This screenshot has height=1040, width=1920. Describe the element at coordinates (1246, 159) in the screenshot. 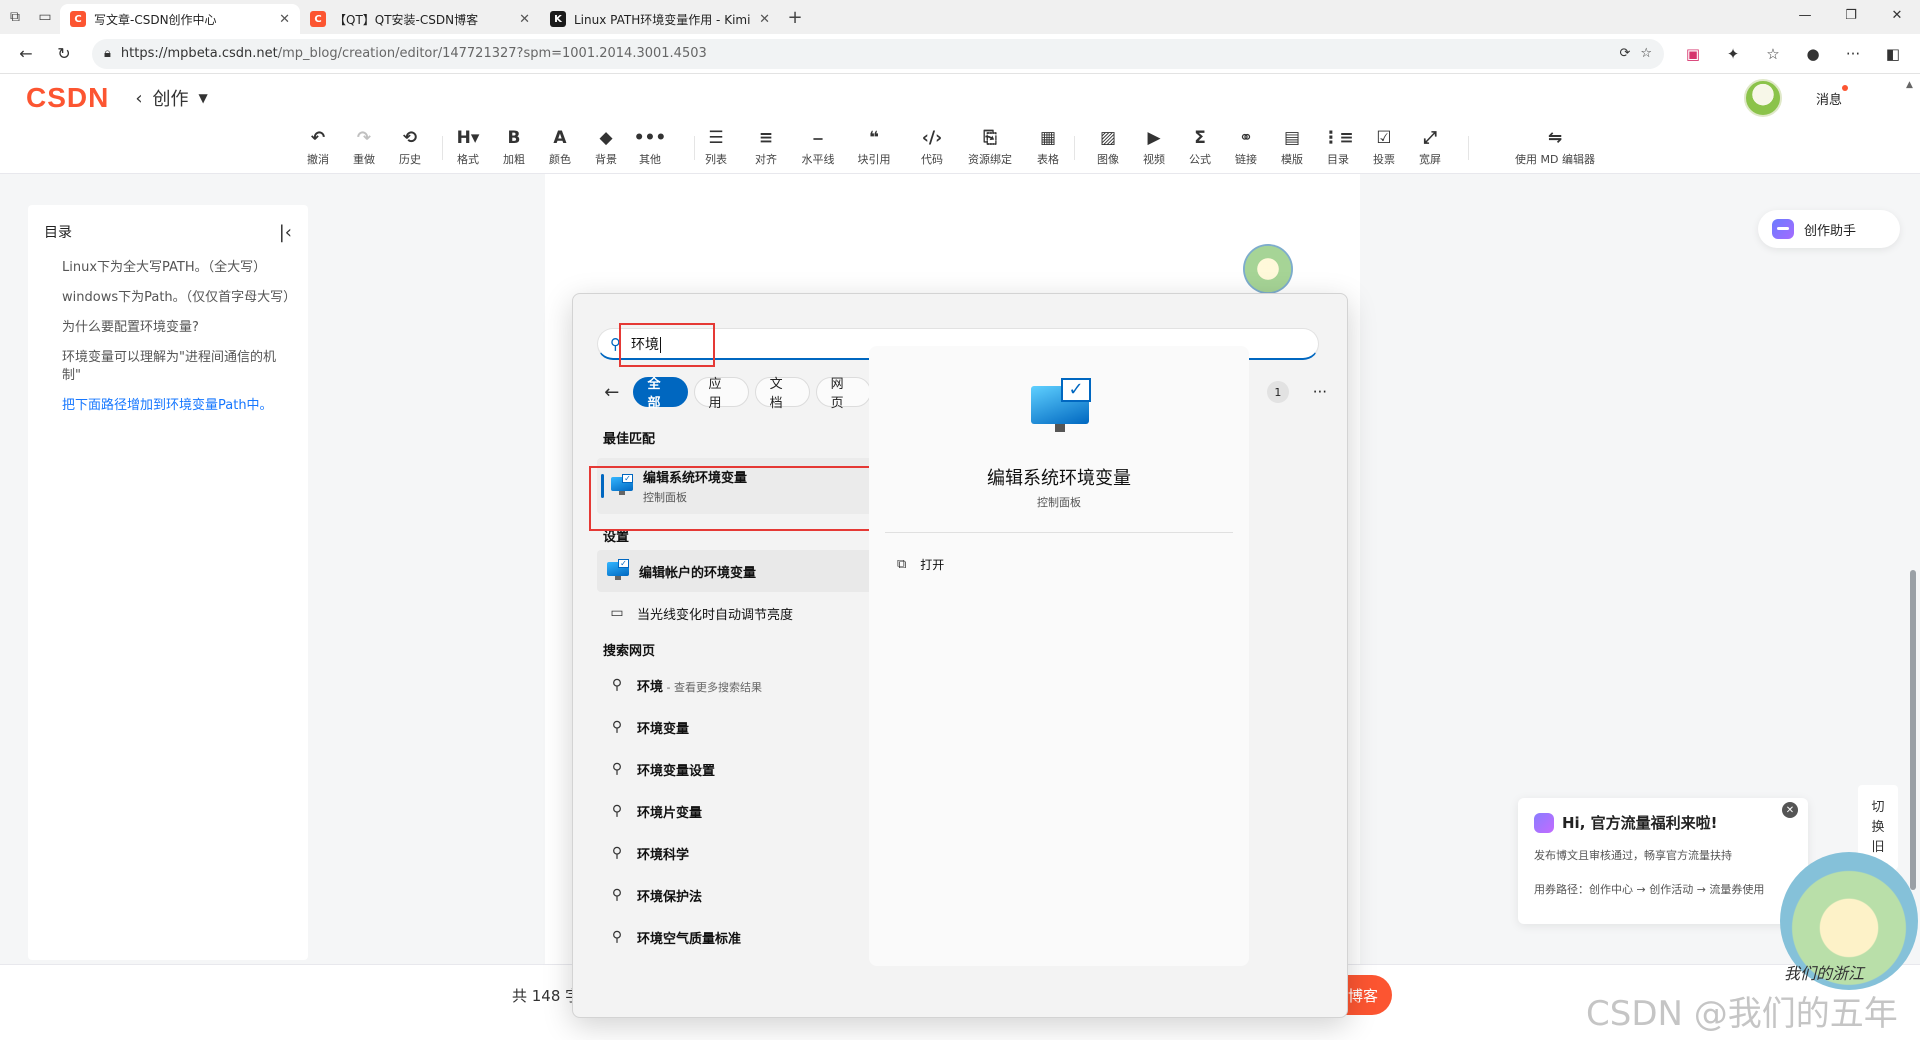

I see `toolbar-label: 链接` at that location.